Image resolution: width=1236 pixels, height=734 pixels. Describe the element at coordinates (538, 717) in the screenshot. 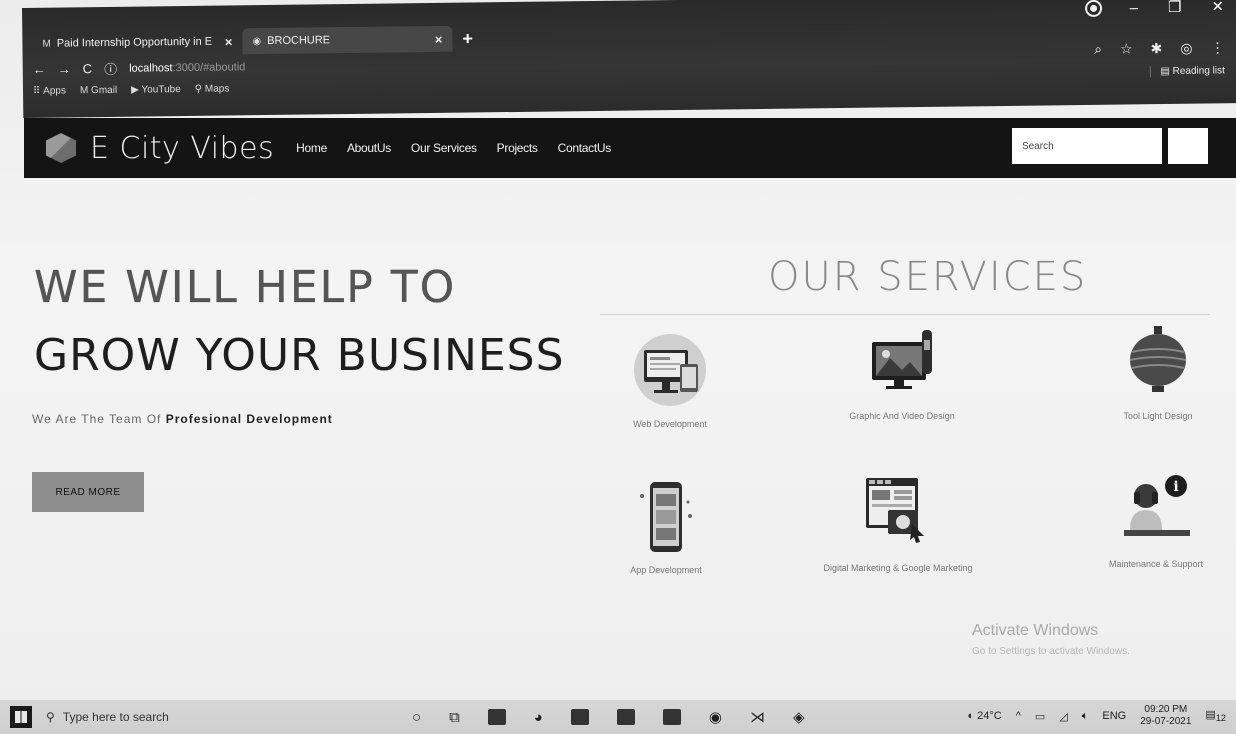

I see `edge-icon: ◕` at that location.